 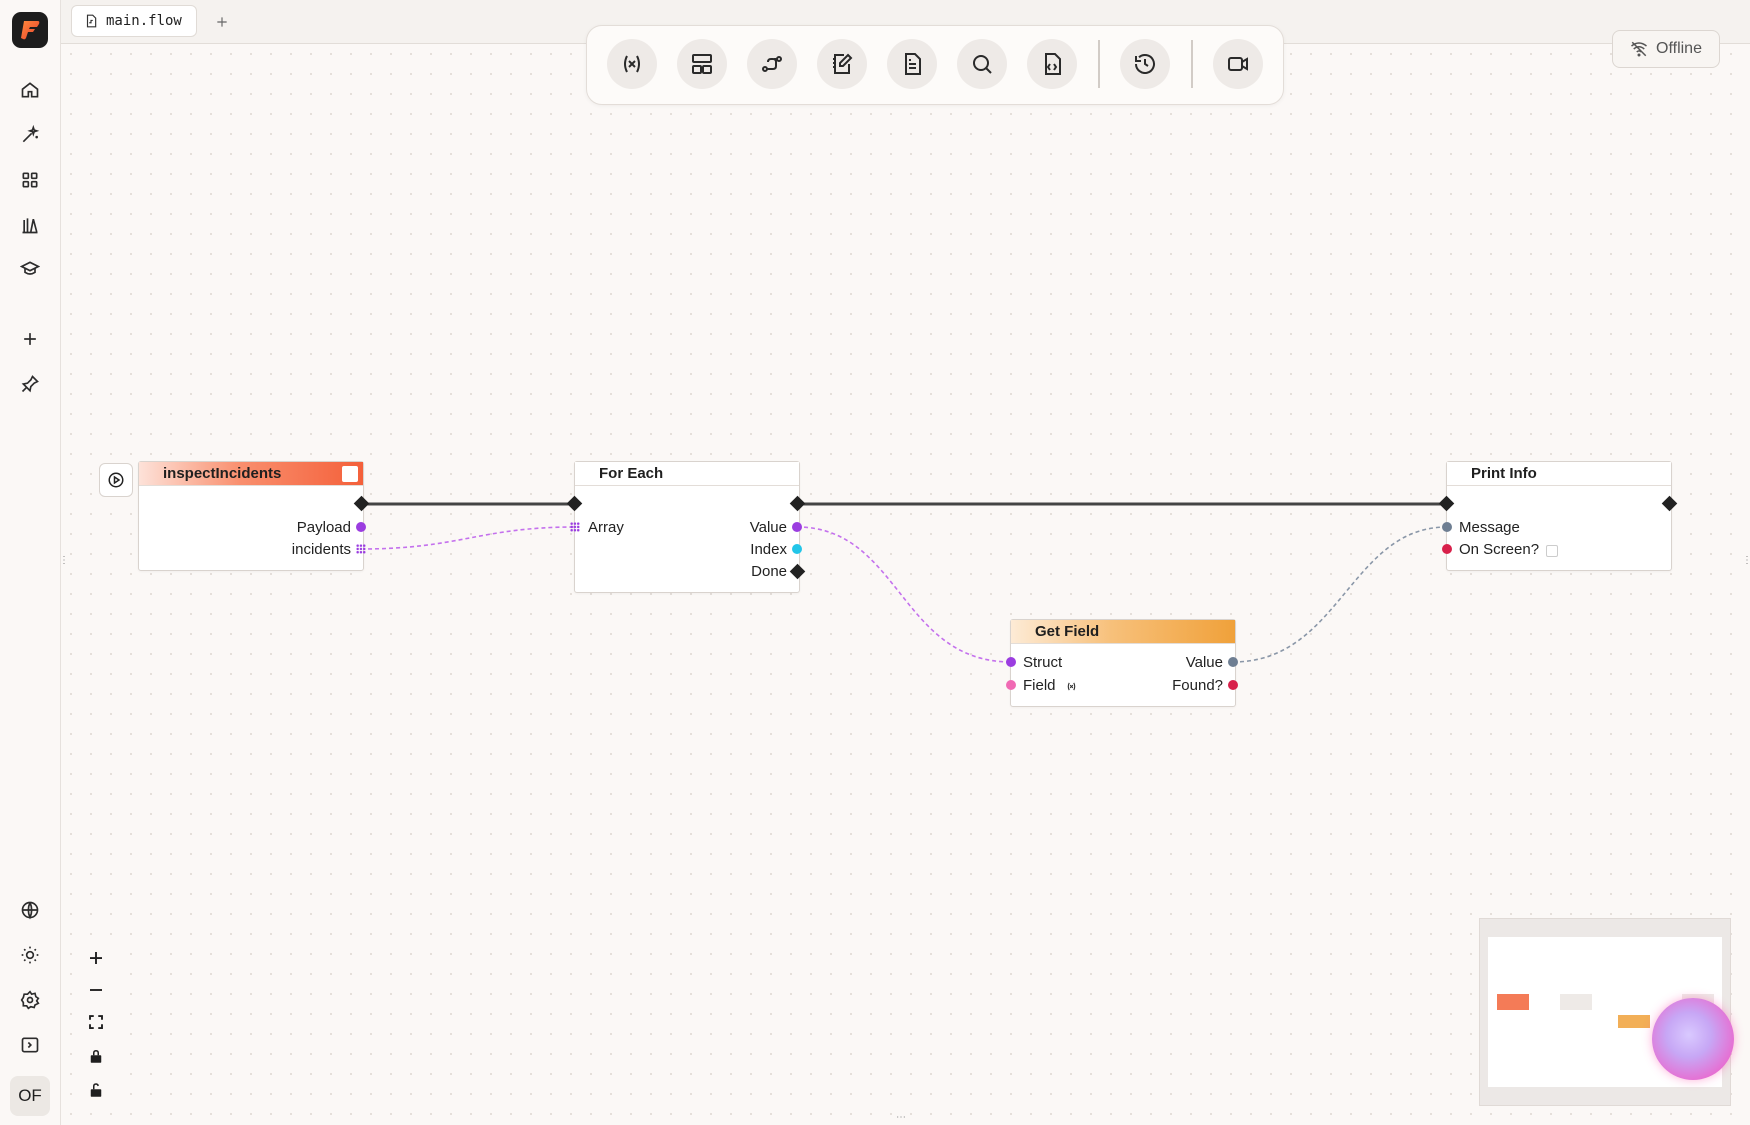 What do you see at coordinates (361, 527) in the screenshot?
I see `pin-payload` at bounding box center [361, 527].